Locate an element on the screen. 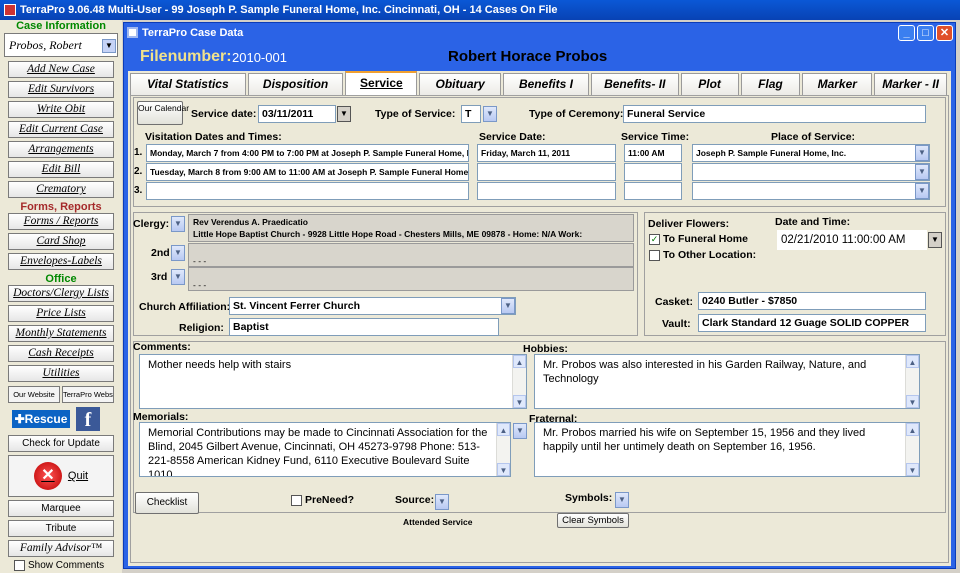  hobbies-scrollbar: ▲ ▼ is located at coordinates (912, 381).